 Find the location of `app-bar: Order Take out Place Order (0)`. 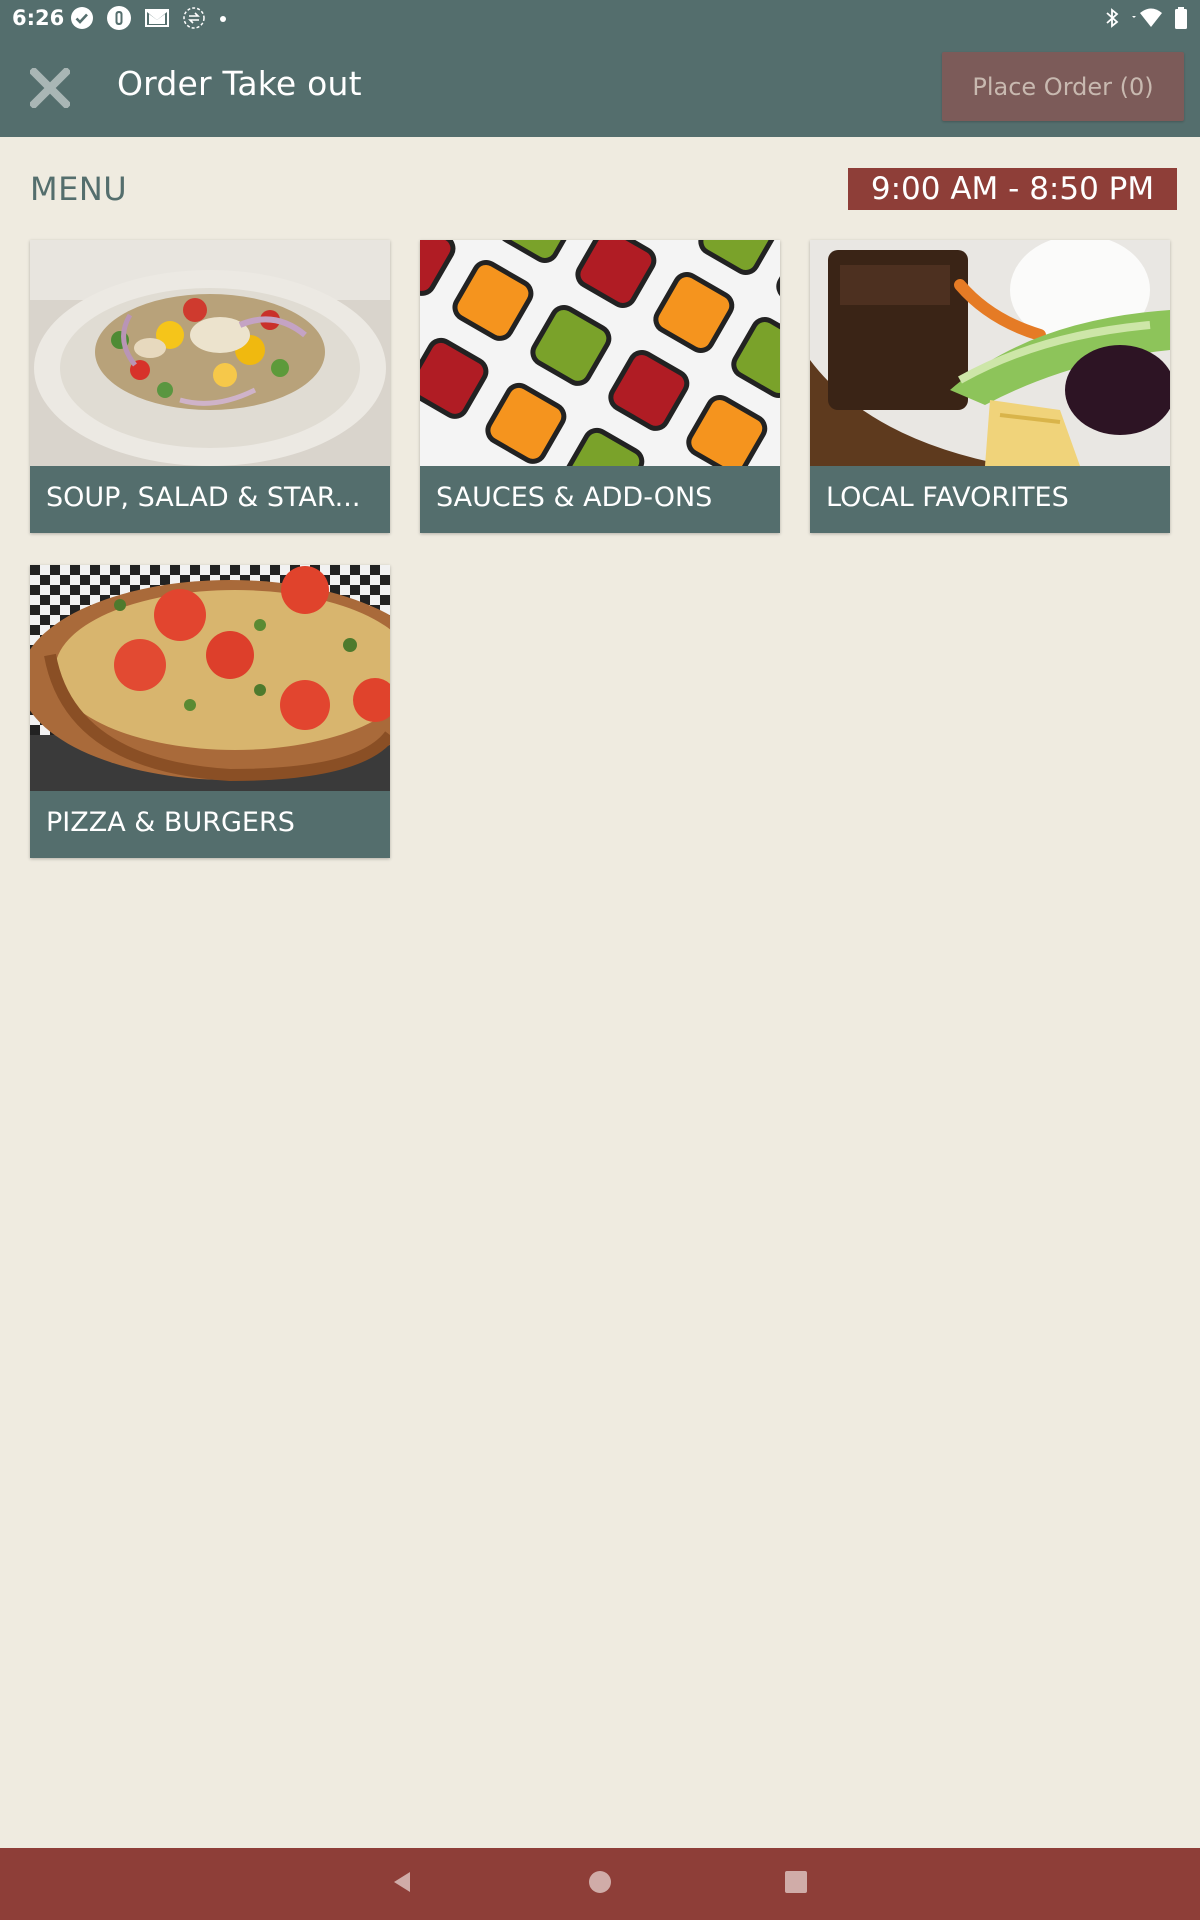

app-bar: Order Take out Place Order (0) is located at coordinates (600, 86).